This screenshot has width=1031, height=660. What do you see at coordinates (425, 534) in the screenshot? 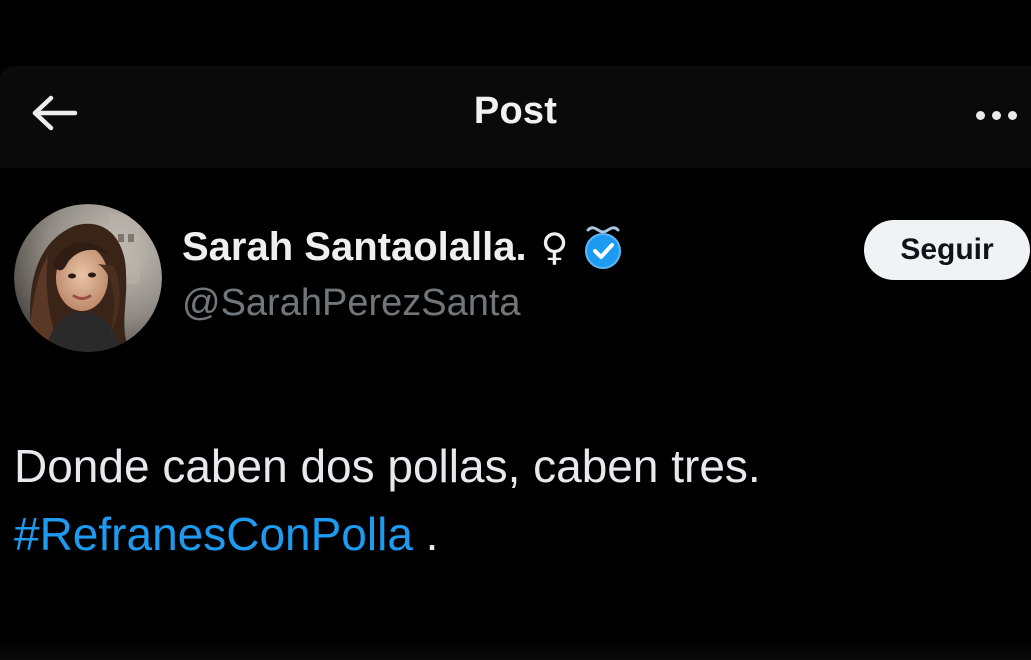
I see `tweet-trailing-punctuation: .` at bounding box center [425, 534].